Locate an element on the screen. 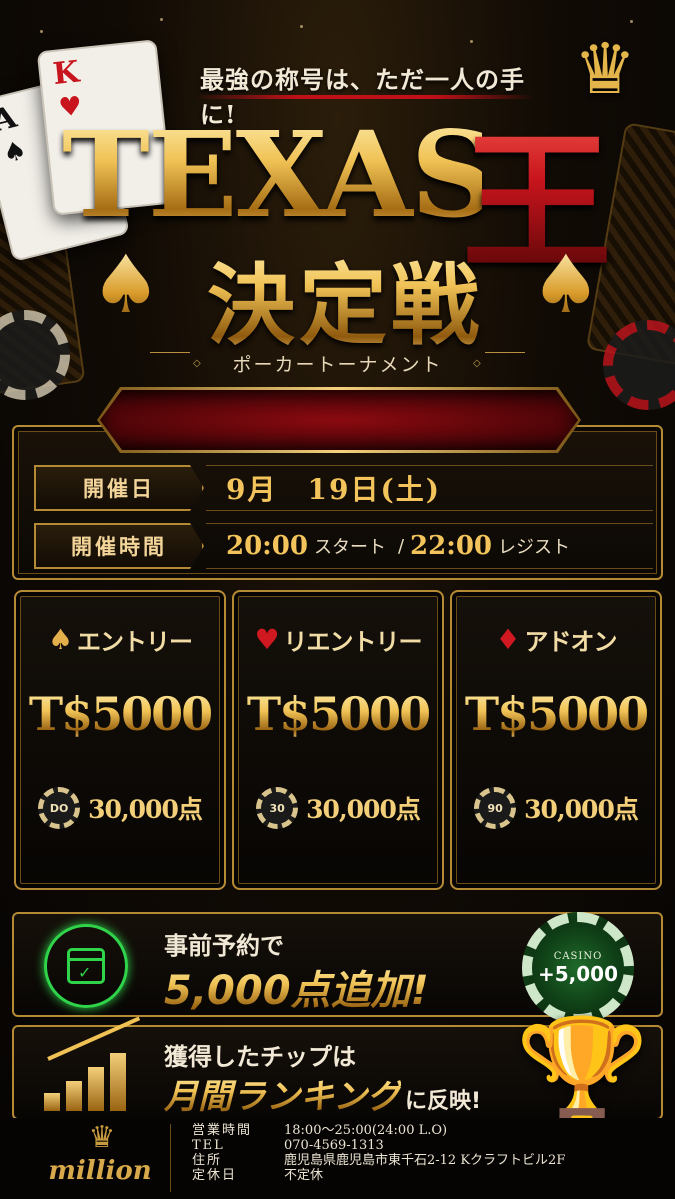 Image resolution: width=675 pixels, height=1199 pixels. card-rank: A is located at coordinates (10, 119).